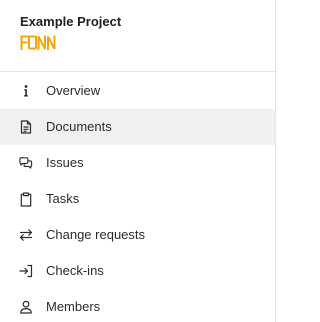  Describe the element at coordinates (26, 199) in the screenshot. I see `clipboard-icon` at that location.